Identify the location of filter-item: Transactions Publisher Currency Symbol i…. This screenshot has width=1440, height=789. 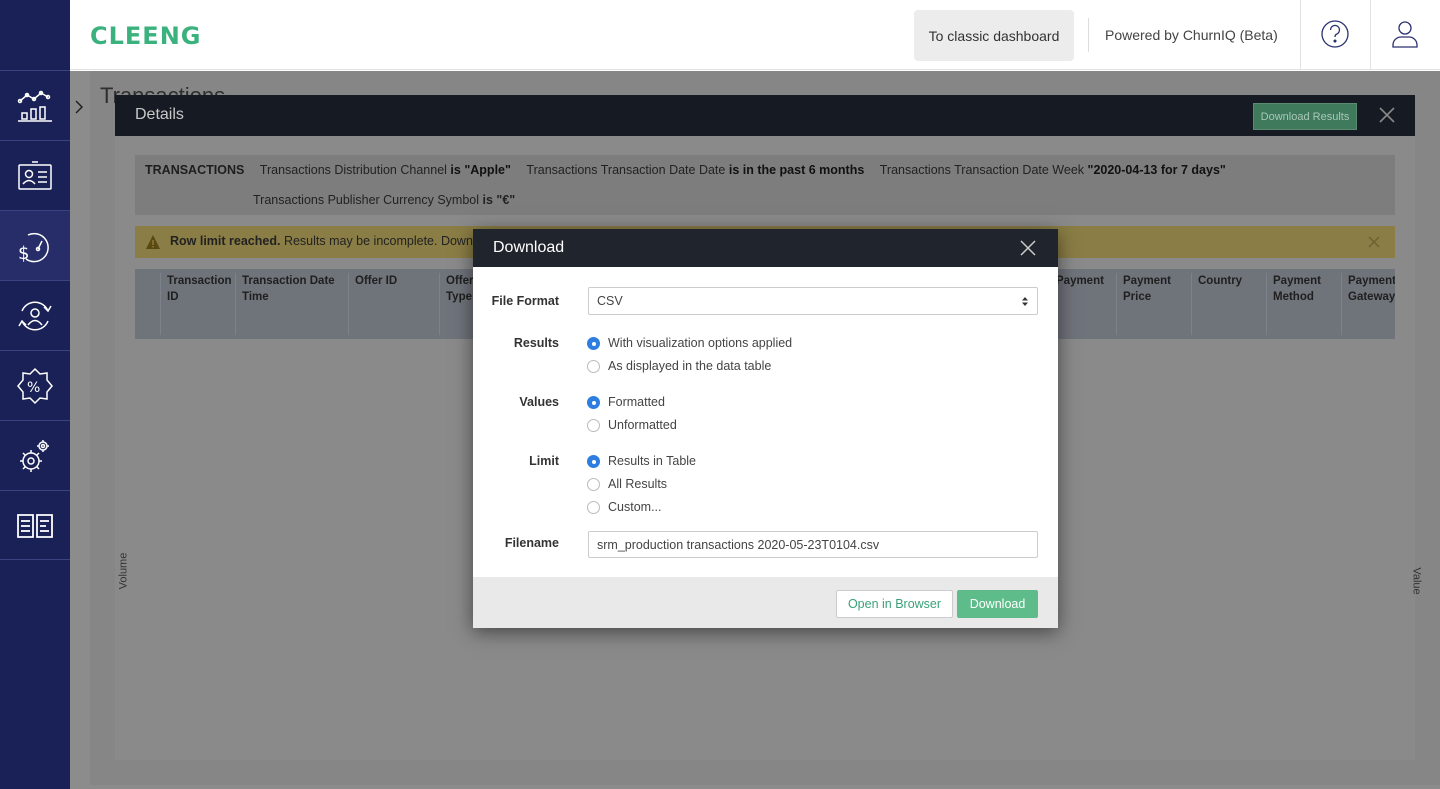
(384, 200).